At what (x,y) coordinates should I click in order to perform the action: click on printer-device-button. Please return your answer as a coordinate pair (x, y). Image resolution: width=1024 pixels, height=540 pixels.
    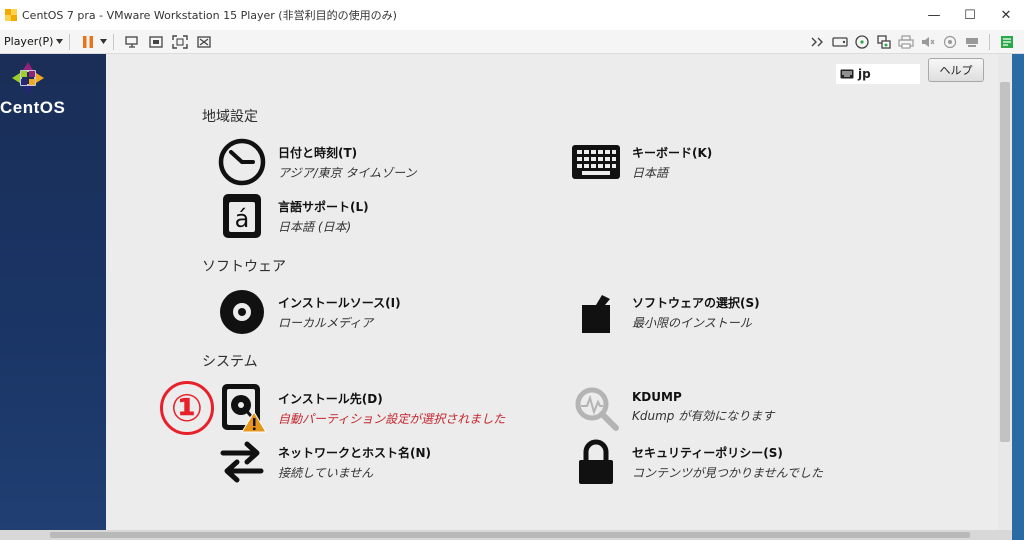
    Looking at the image, I should click on (906, 42).